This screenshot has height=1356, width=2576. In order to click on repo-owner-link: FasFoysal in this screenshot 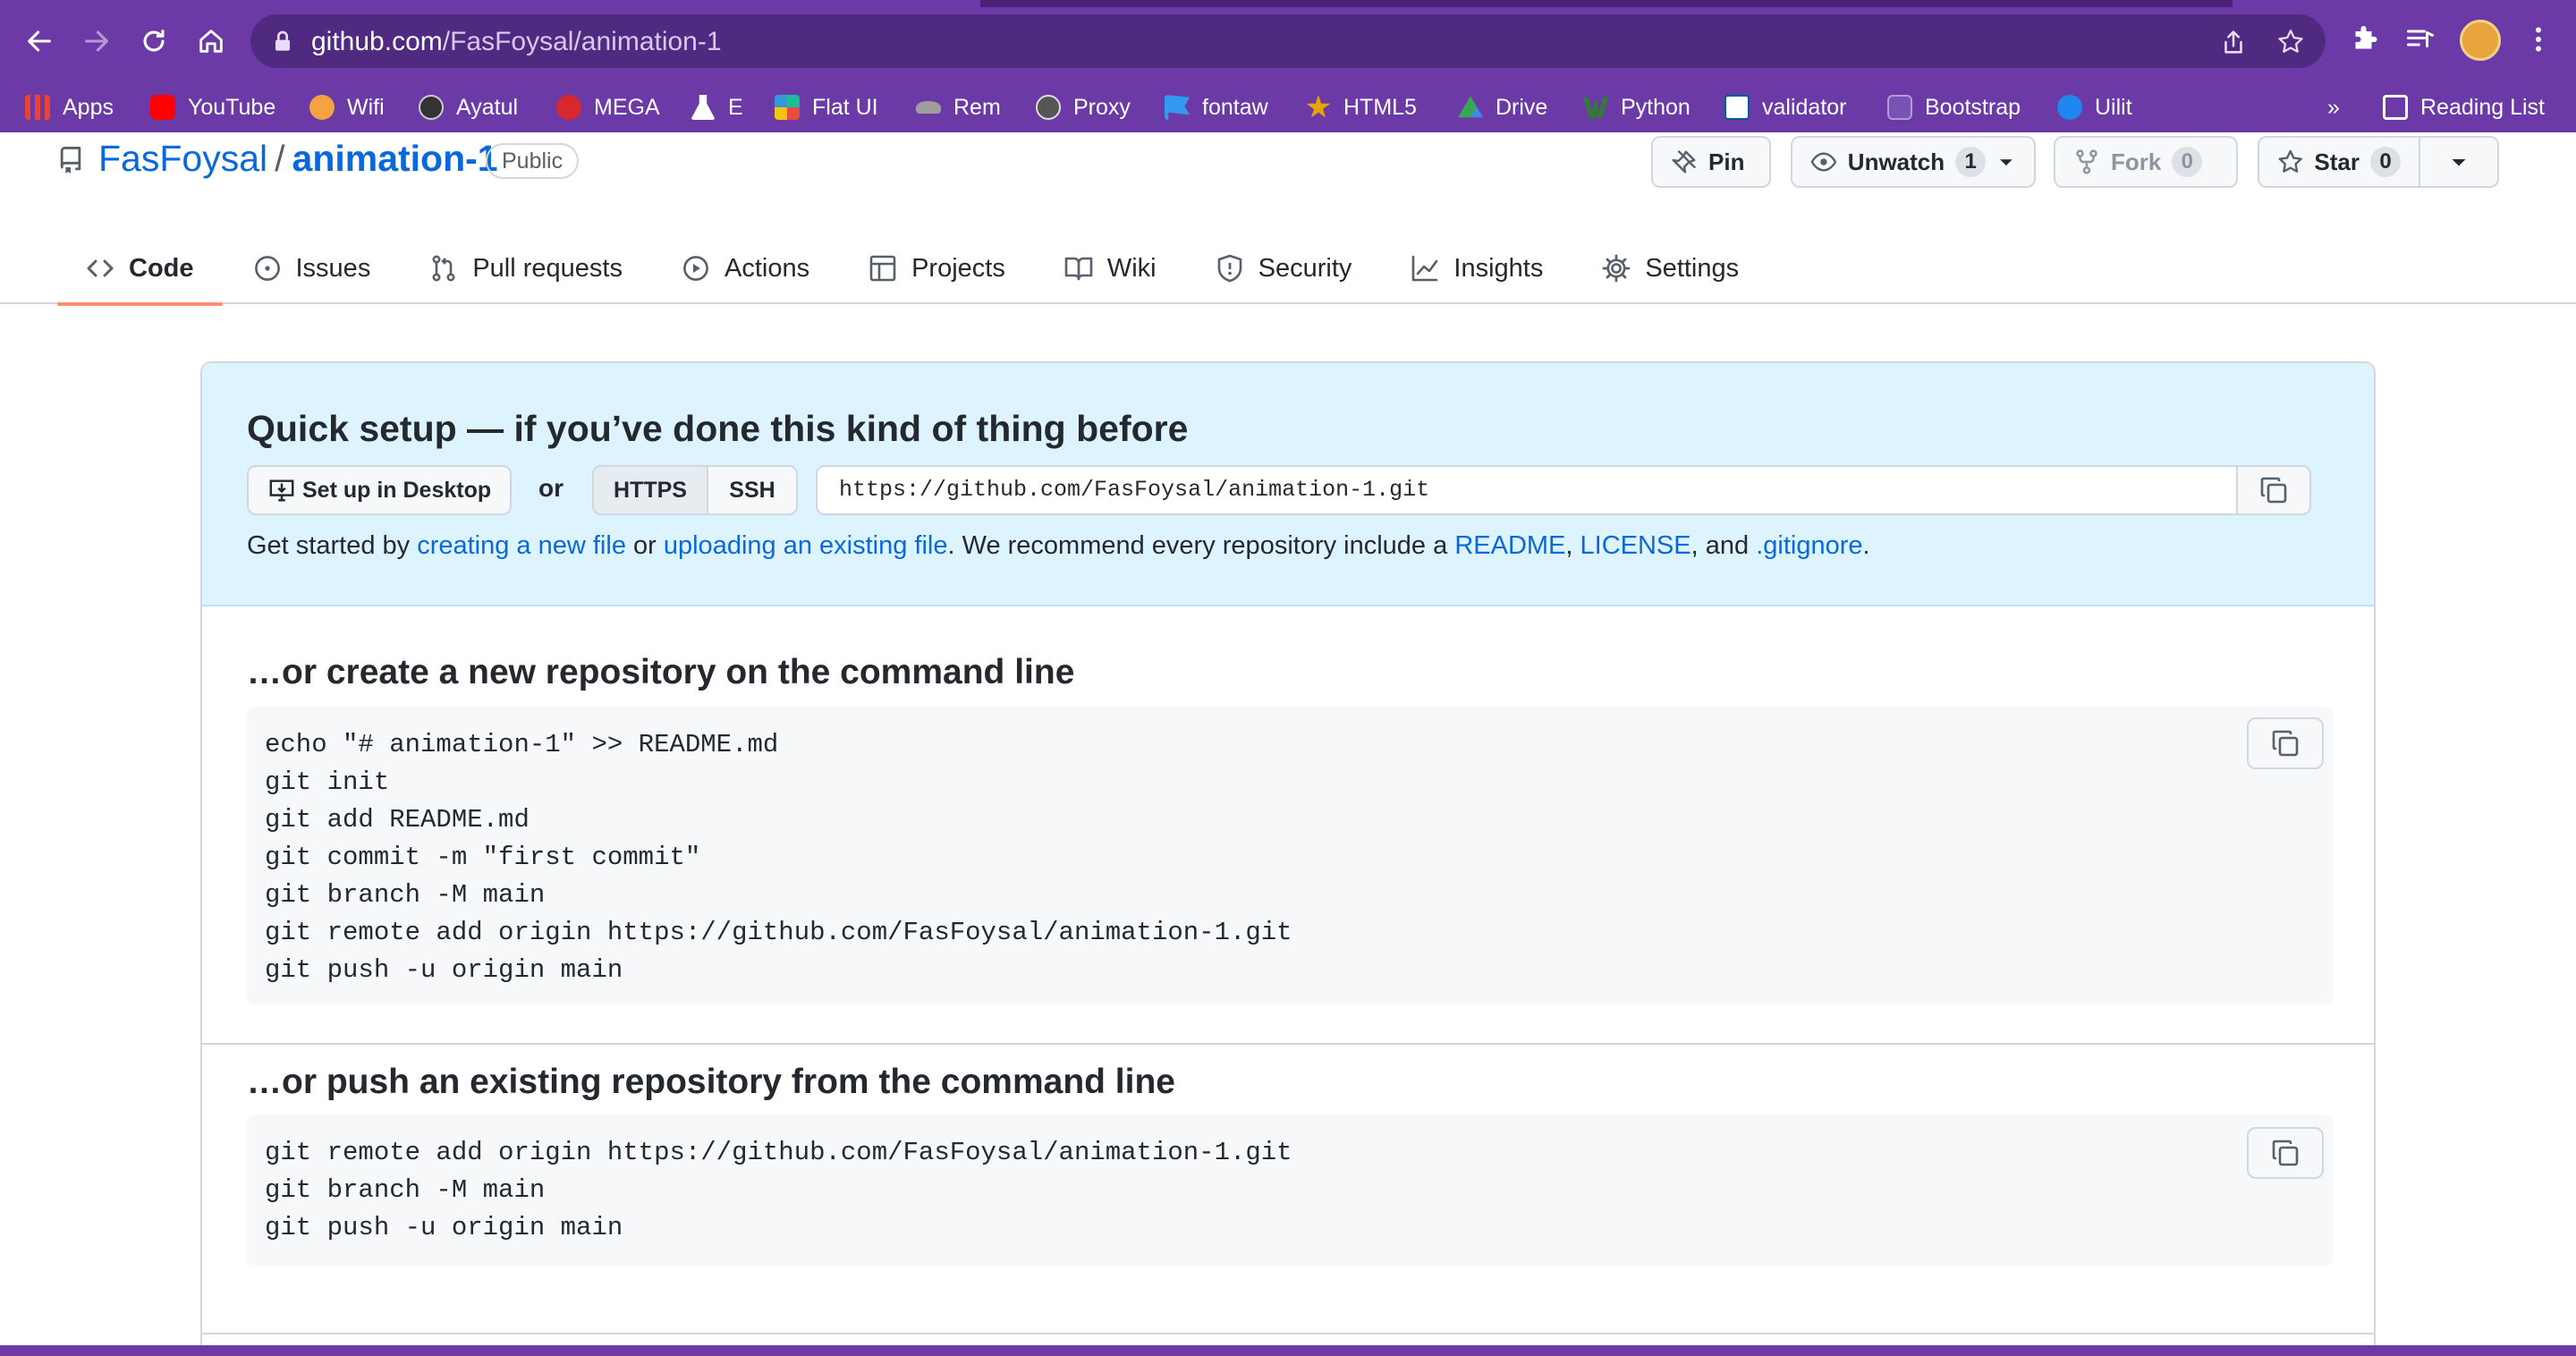, I will do `click(182, 159)`.